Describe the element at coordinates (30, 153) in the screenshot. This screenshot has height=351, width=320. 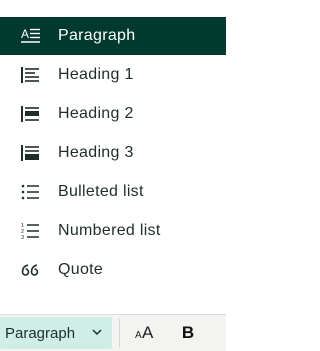
I see `heading-3-icon` at that location.